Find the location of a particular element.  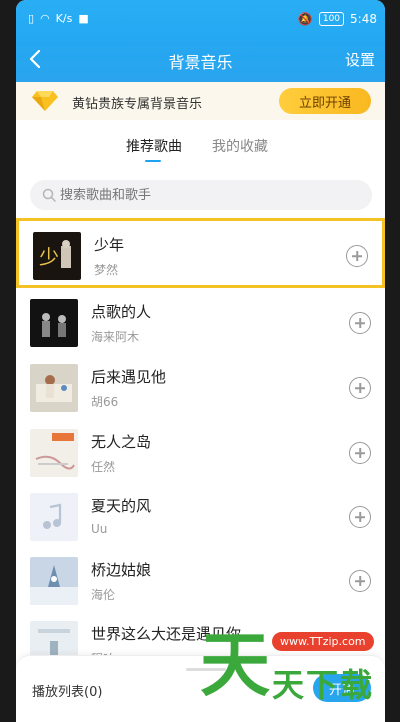

drag-handle is located at coordinates (206, 669).